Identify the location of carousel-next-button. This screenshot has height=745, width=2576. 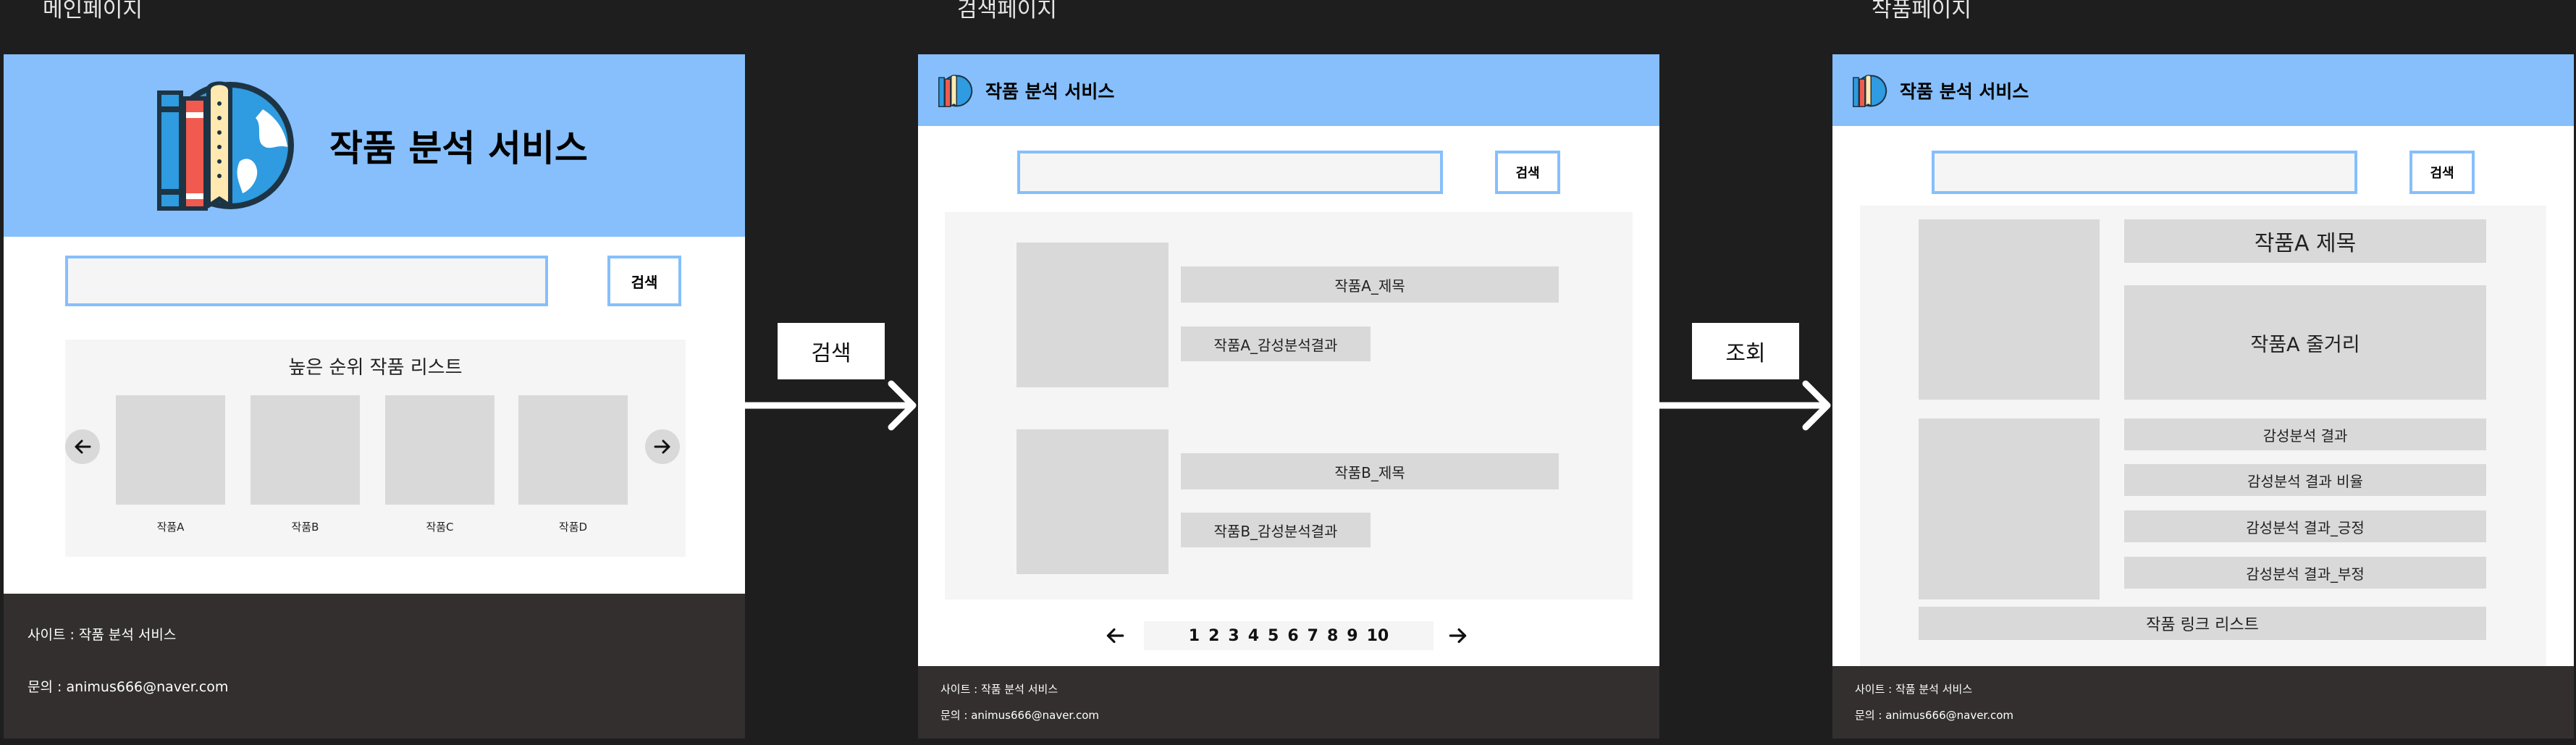
(662, 447).